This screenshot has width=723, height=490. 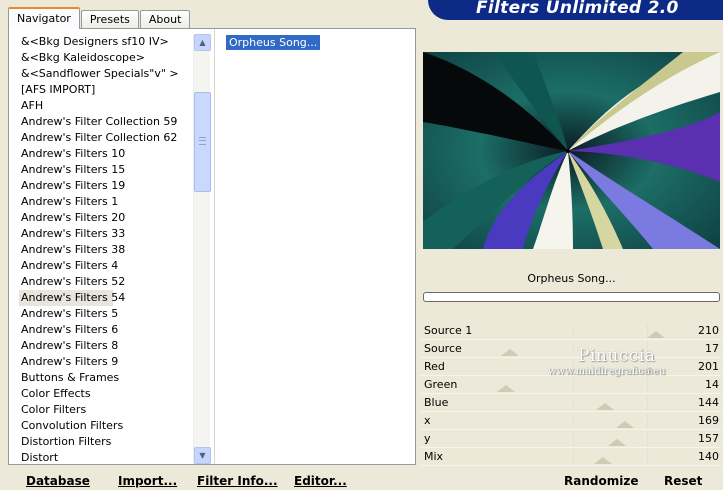 I want to click on tab-presets: Presets, so click(x=109, y=19).